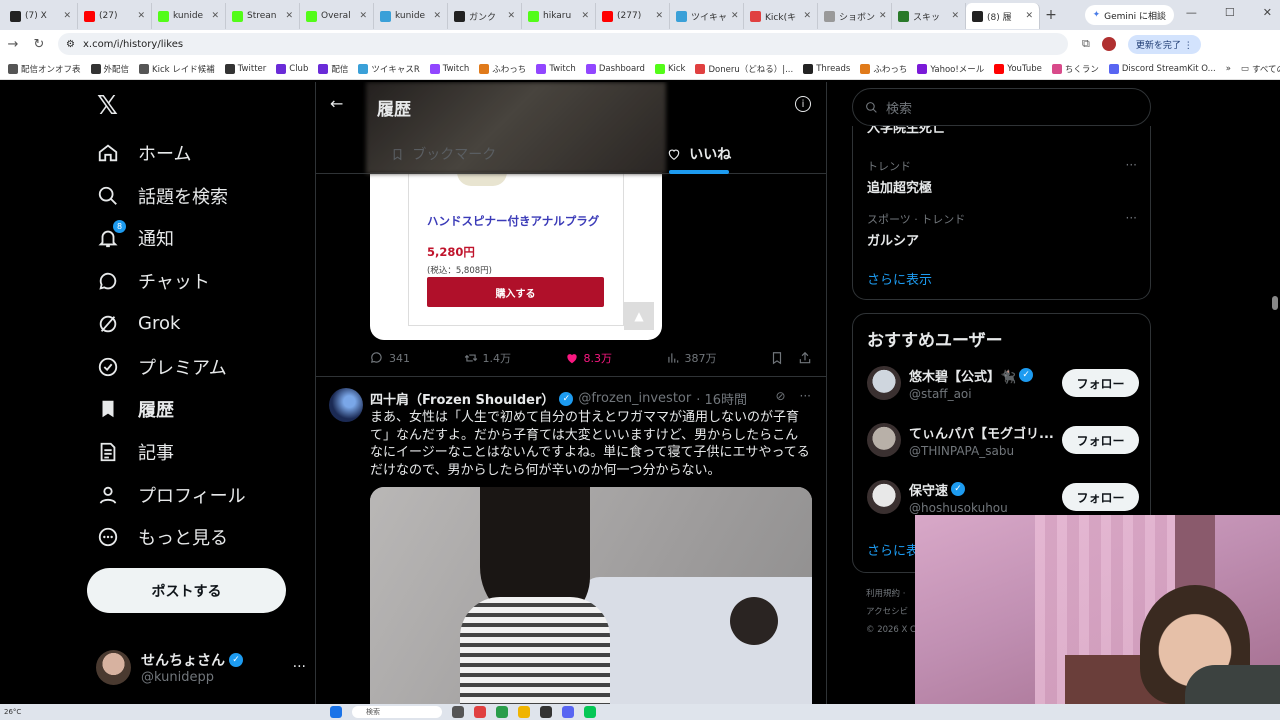  What do you see at coordinates (1129, 15) in the screenshot?
I see `gemini-button: ✦ Gemini に相談` at bounding box center [1129, 15].